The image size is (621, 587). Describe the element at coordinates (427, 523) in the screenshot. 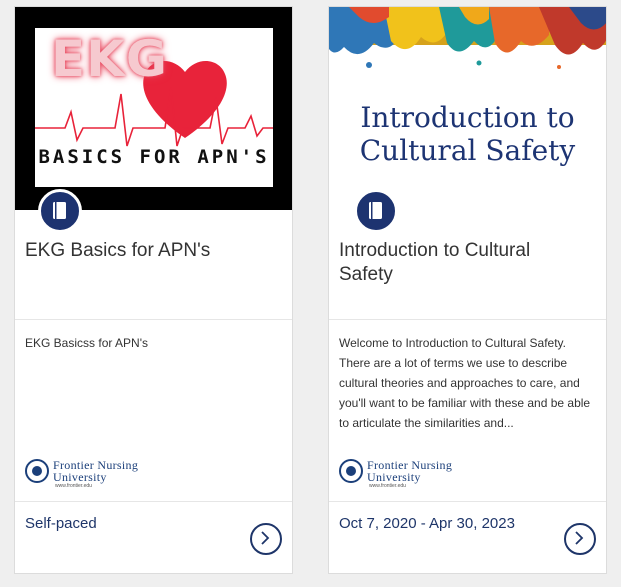

I see `course-schedule: Oct 7, 2020 - Apr 30, 2023` at that location.